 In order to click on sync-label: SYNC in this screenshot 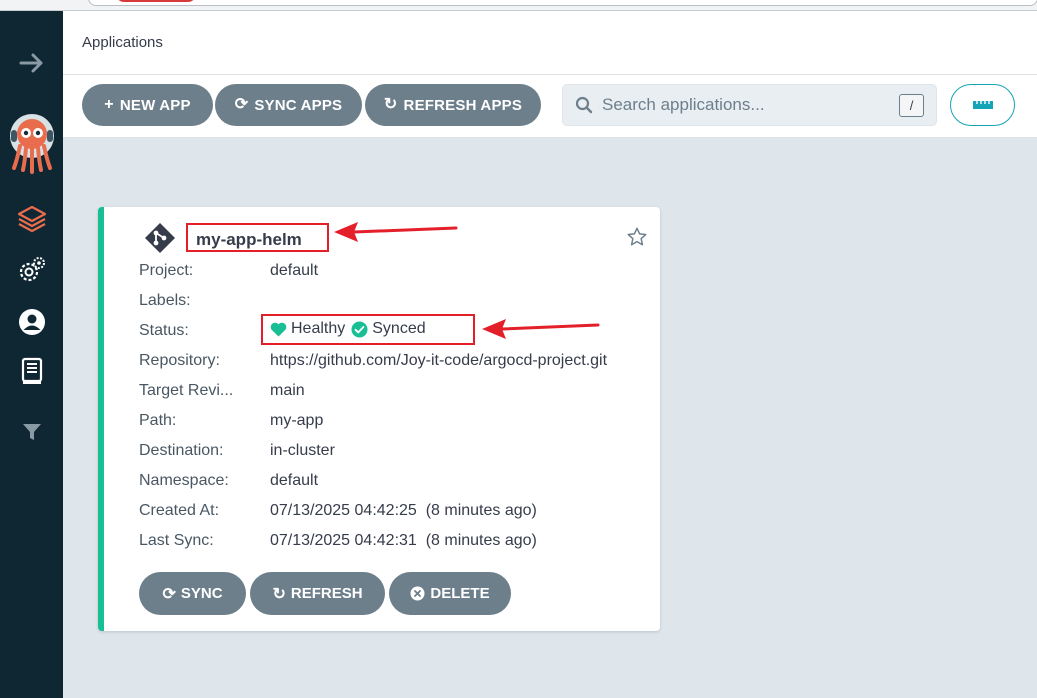, I will do `click(201, 593)`.